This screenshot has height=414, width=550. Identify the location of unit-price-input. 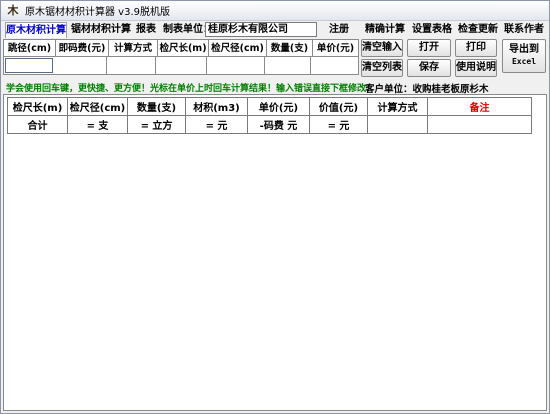
(333, 65).